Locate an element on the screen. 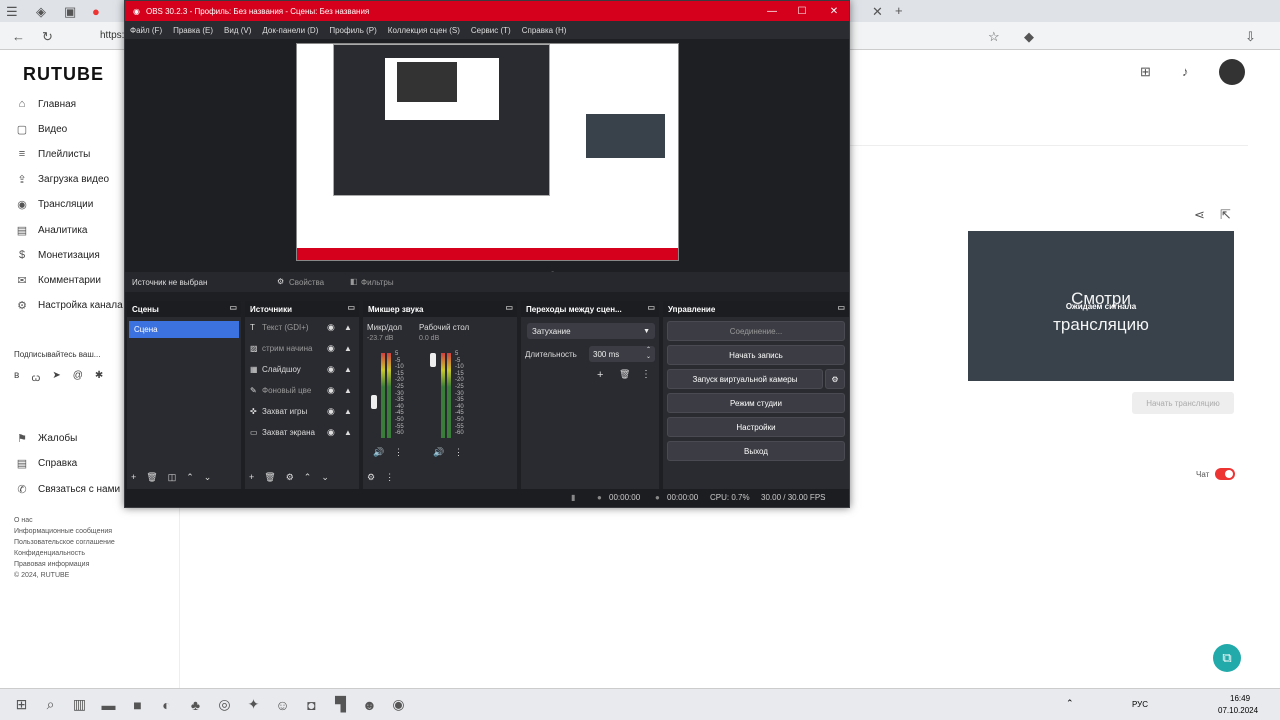 The image size is (1280, 720). obs-menu-item: Вид (V) is located at coordinates (237, 30).